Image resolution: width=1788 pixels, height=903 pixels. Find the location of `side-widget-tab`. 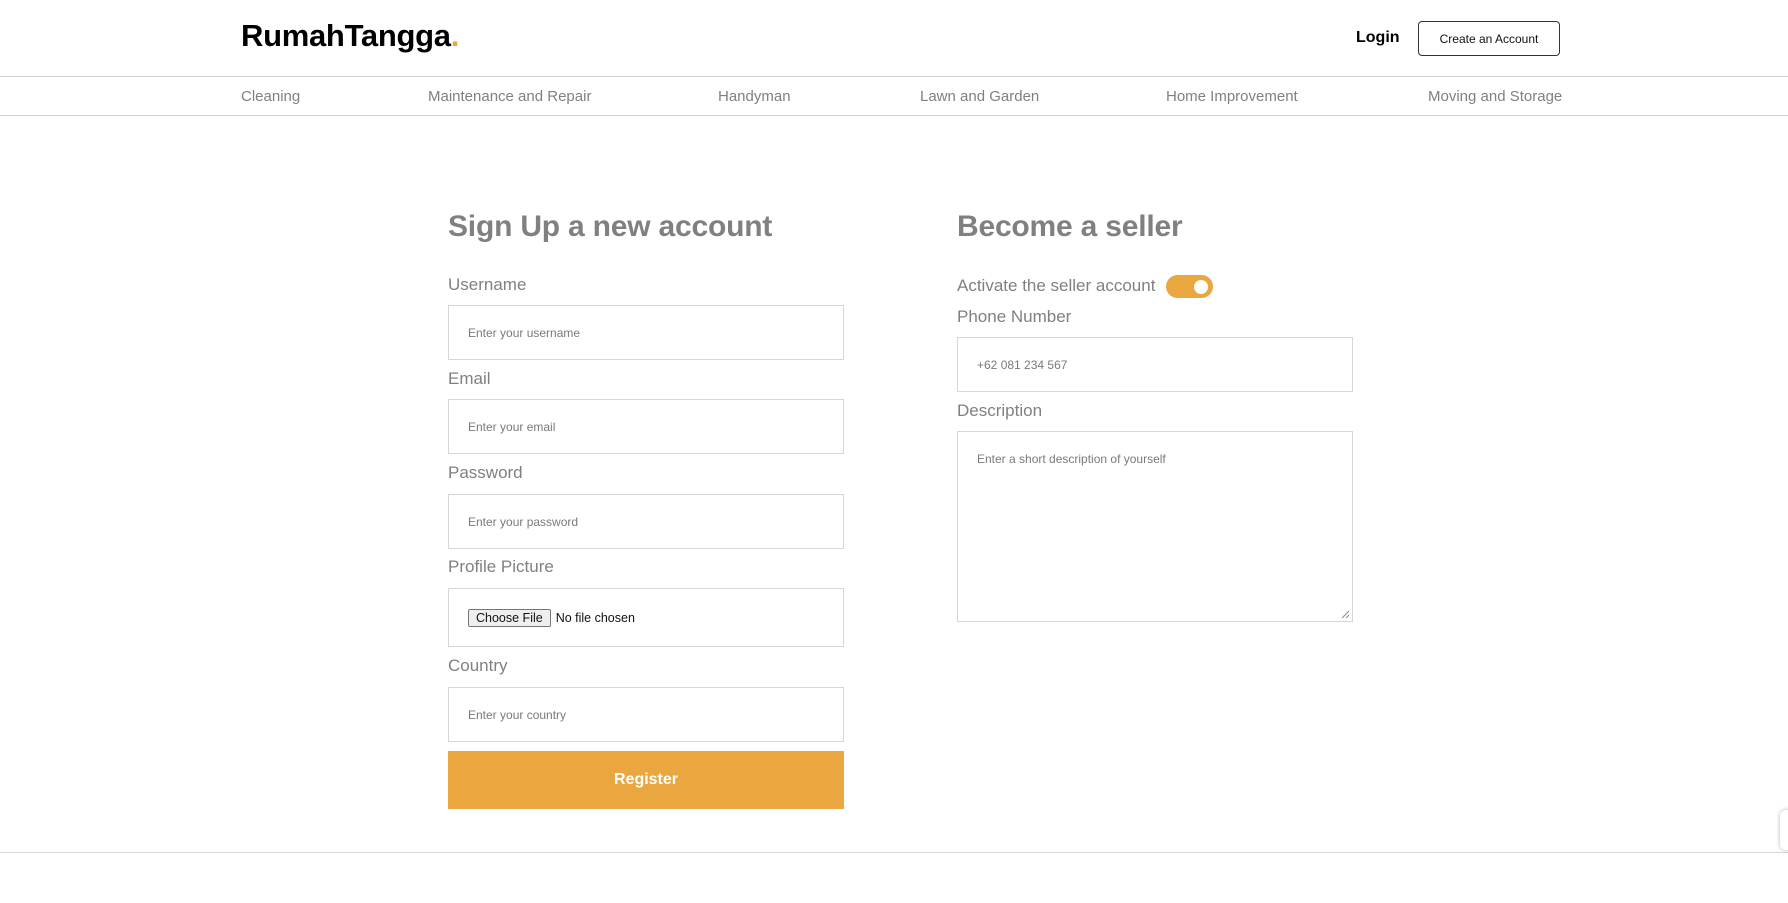

side-widget-tab is located at coordinates (1784, 830).